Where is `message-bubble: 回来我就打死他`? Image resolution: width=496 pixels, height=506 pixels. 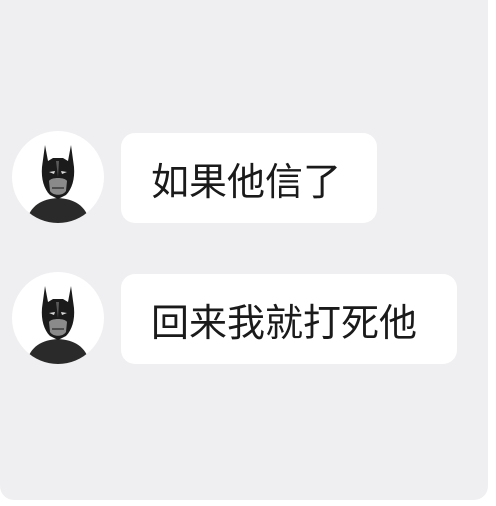 message-bubble: 回来我就打死他 is located at coordinates (289, 319).